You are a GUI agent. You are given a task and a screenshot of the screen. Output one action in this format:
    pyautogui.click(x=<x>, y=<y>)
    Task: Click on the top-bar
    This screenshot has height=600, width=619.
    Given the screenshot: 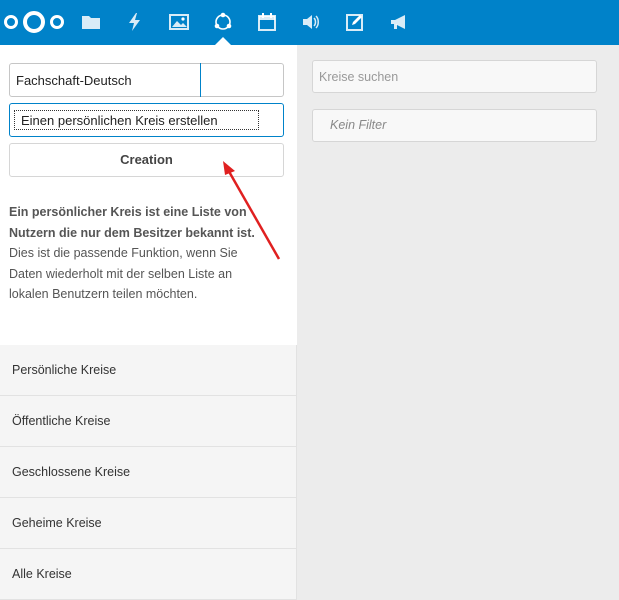 What is the action you would take?
    pyautogui.click(x=309, y=22)
    